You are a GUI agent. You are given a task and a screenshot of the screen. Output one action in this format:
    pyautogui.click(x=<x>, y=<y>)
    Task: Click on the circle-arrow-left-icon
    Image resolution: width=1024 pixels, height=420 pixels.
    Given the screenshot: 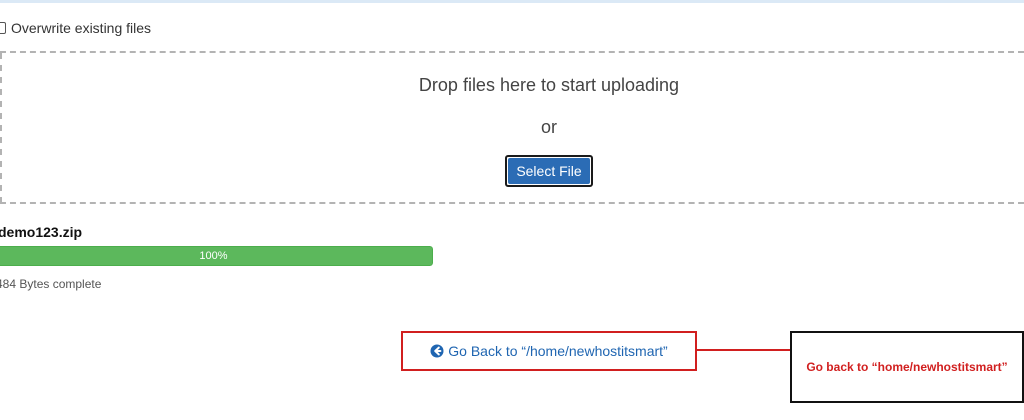 What is the action you would take?
    pyautogui.click(x=437, y=351)
    